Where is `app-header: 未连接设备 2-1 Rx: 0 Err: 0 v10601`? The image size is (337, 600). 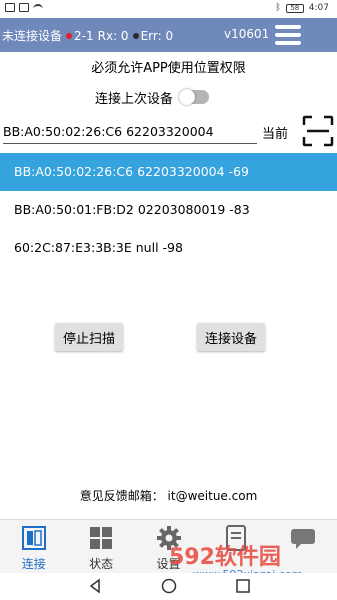 app-header: 未连接设备 2-1 Rx: 0 Err: 0 v10601 is located at coordinates (168, 35).